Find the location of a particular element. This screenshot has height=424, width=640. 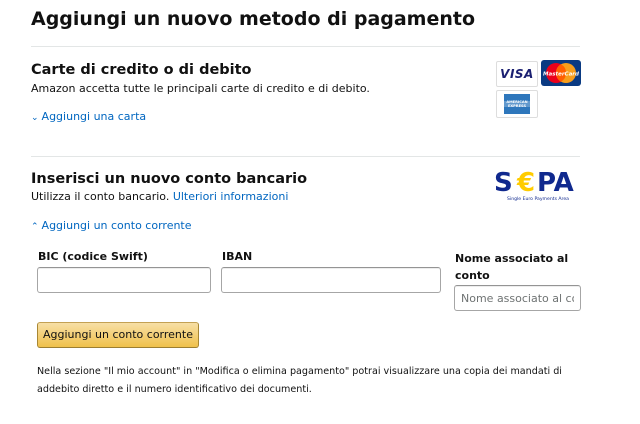

sepa-graphic: S € PA Single Euro Payments Area is located at coordinates (534, 185).